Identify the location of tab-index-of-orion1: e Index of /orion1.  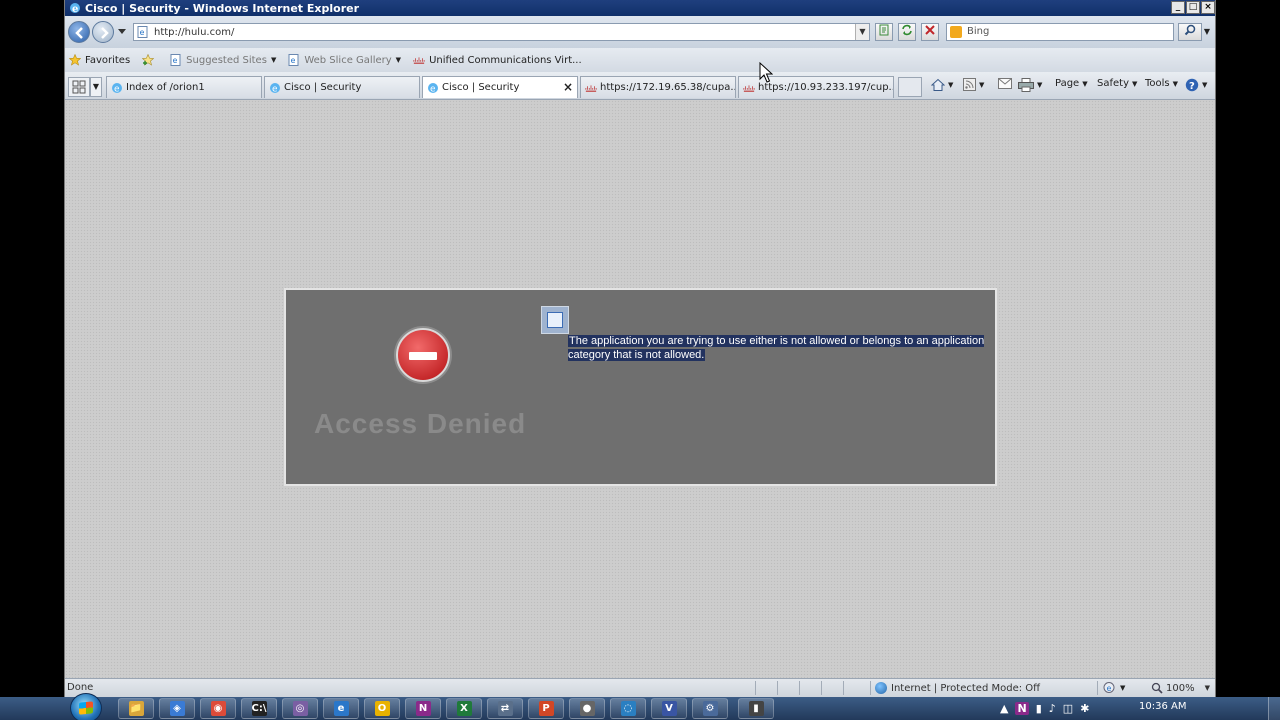
(184, 87).